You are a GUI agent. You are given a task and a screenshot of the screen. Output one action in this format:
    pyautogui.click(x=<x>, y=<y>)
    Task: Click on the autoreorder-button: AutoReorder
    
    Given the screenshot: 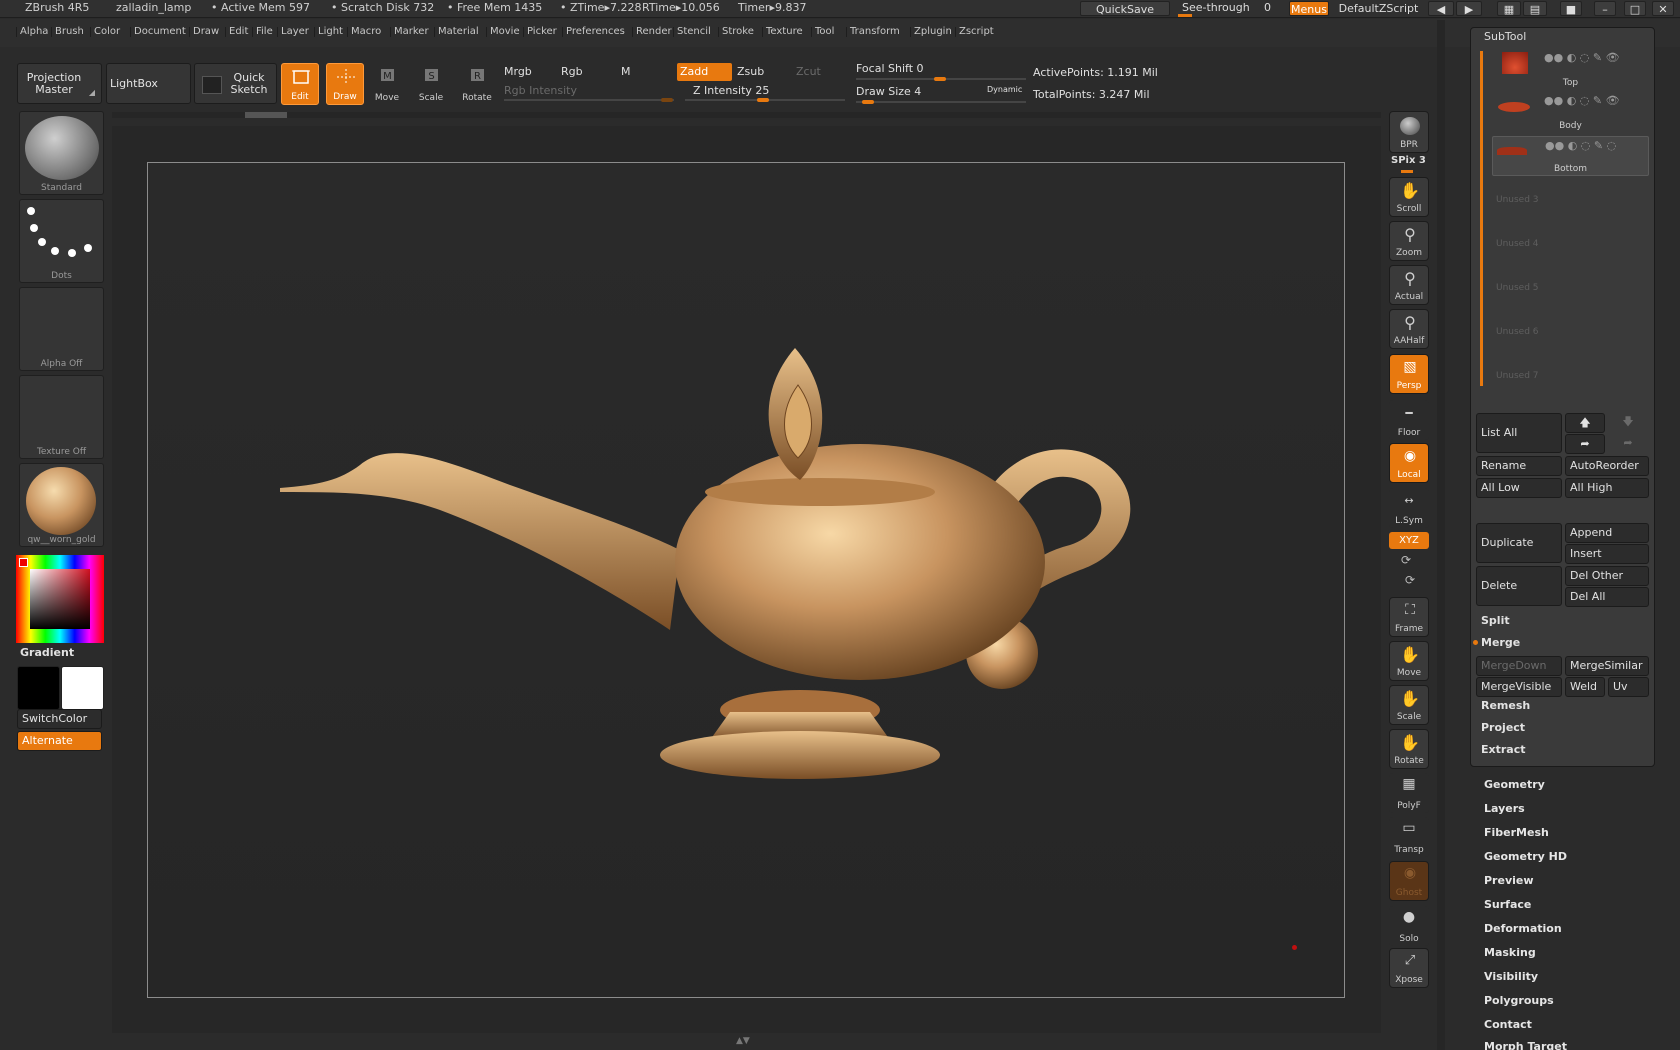 What is the action you would take?
    pyautogui.click(x=1607, y=466)
    